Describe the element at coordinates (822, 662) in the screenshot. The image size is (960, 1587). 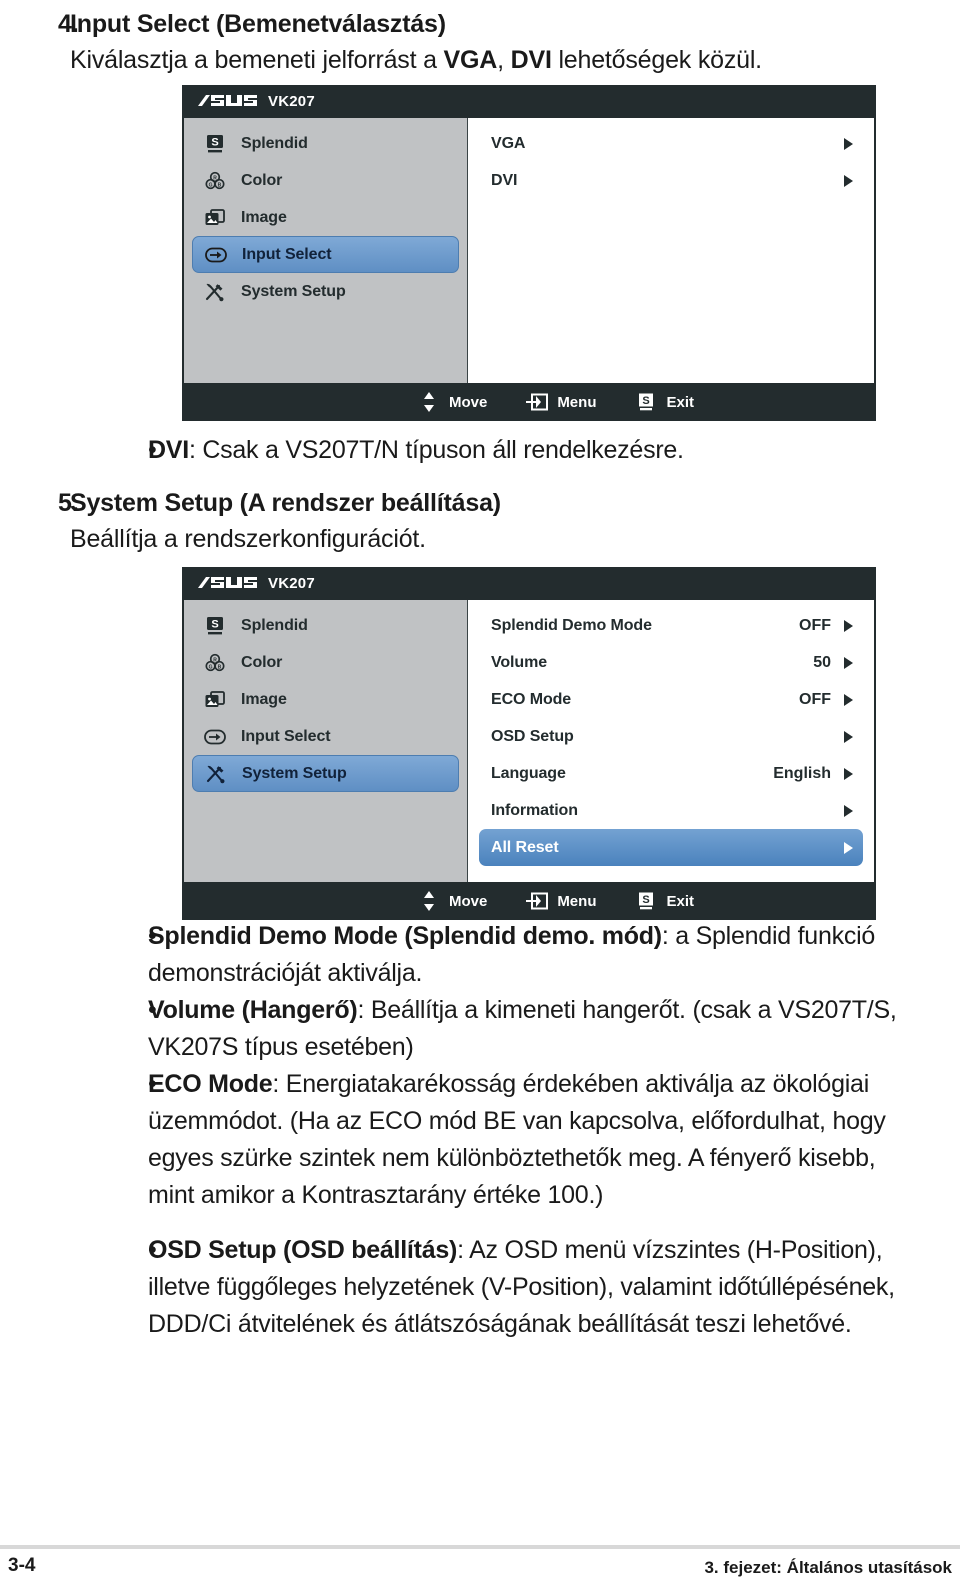
I see `option-value: 50` at that location.